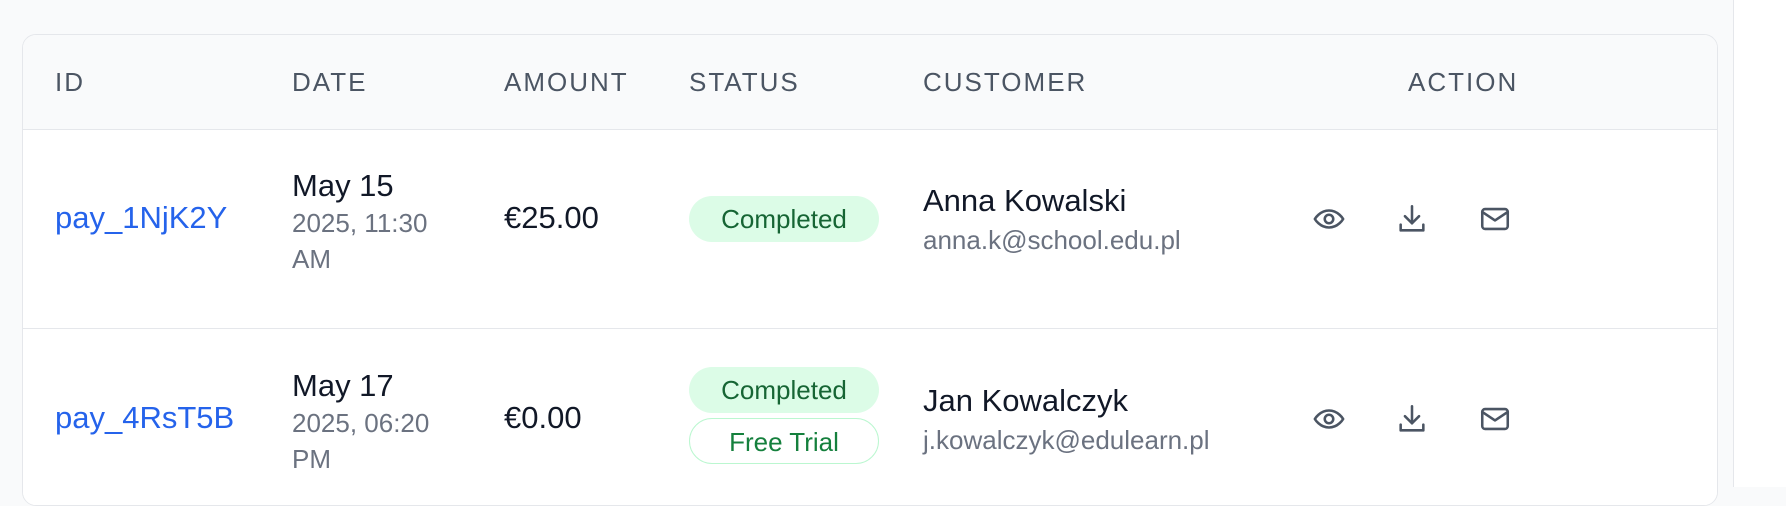  Describe the element at coordinates (784, 441) in the screenshot. I see `status-badge-free-trial: Free Trial` at that location.